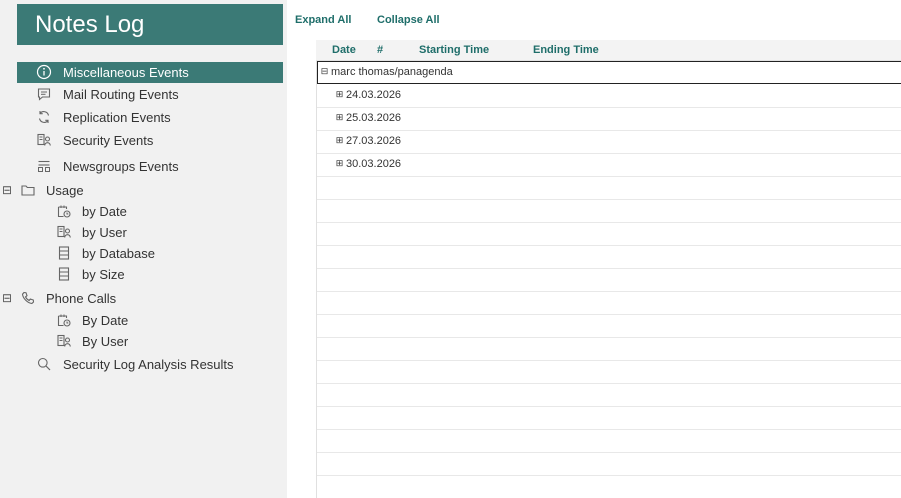  What do you see at coordinates (121, 94) in the screenshot?
I see `sidebar-item-label: Mail Routing Events` at bounding box center [121, 94].